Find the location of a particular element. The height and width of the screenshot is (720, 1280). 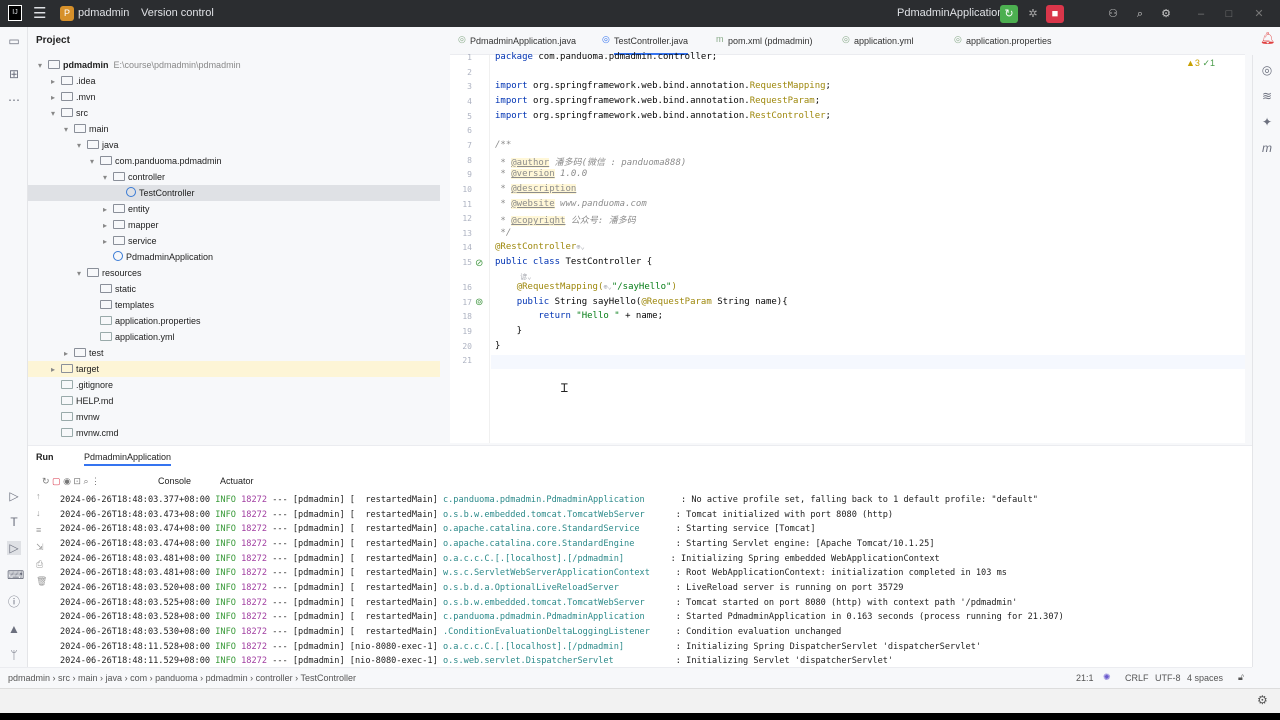

tree-item: ▸ entity is located at coordinates (234, 209).